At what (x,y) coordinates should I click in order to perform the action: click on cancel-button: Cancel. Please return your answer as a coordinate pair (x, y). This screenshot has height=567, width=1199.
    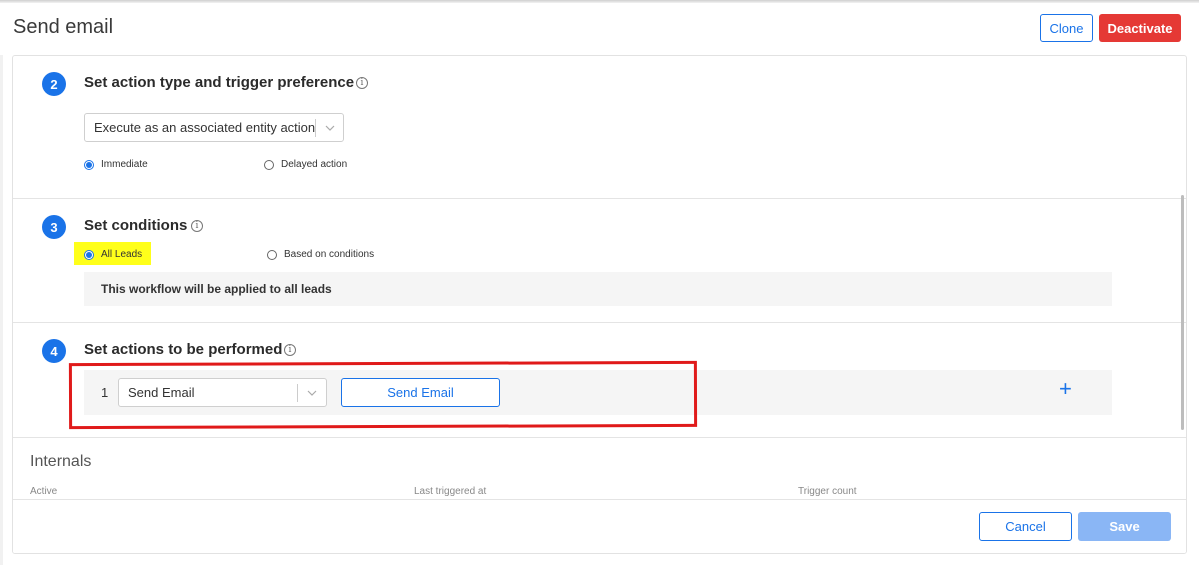
    Looking at the image, I should click on (1025, 526).